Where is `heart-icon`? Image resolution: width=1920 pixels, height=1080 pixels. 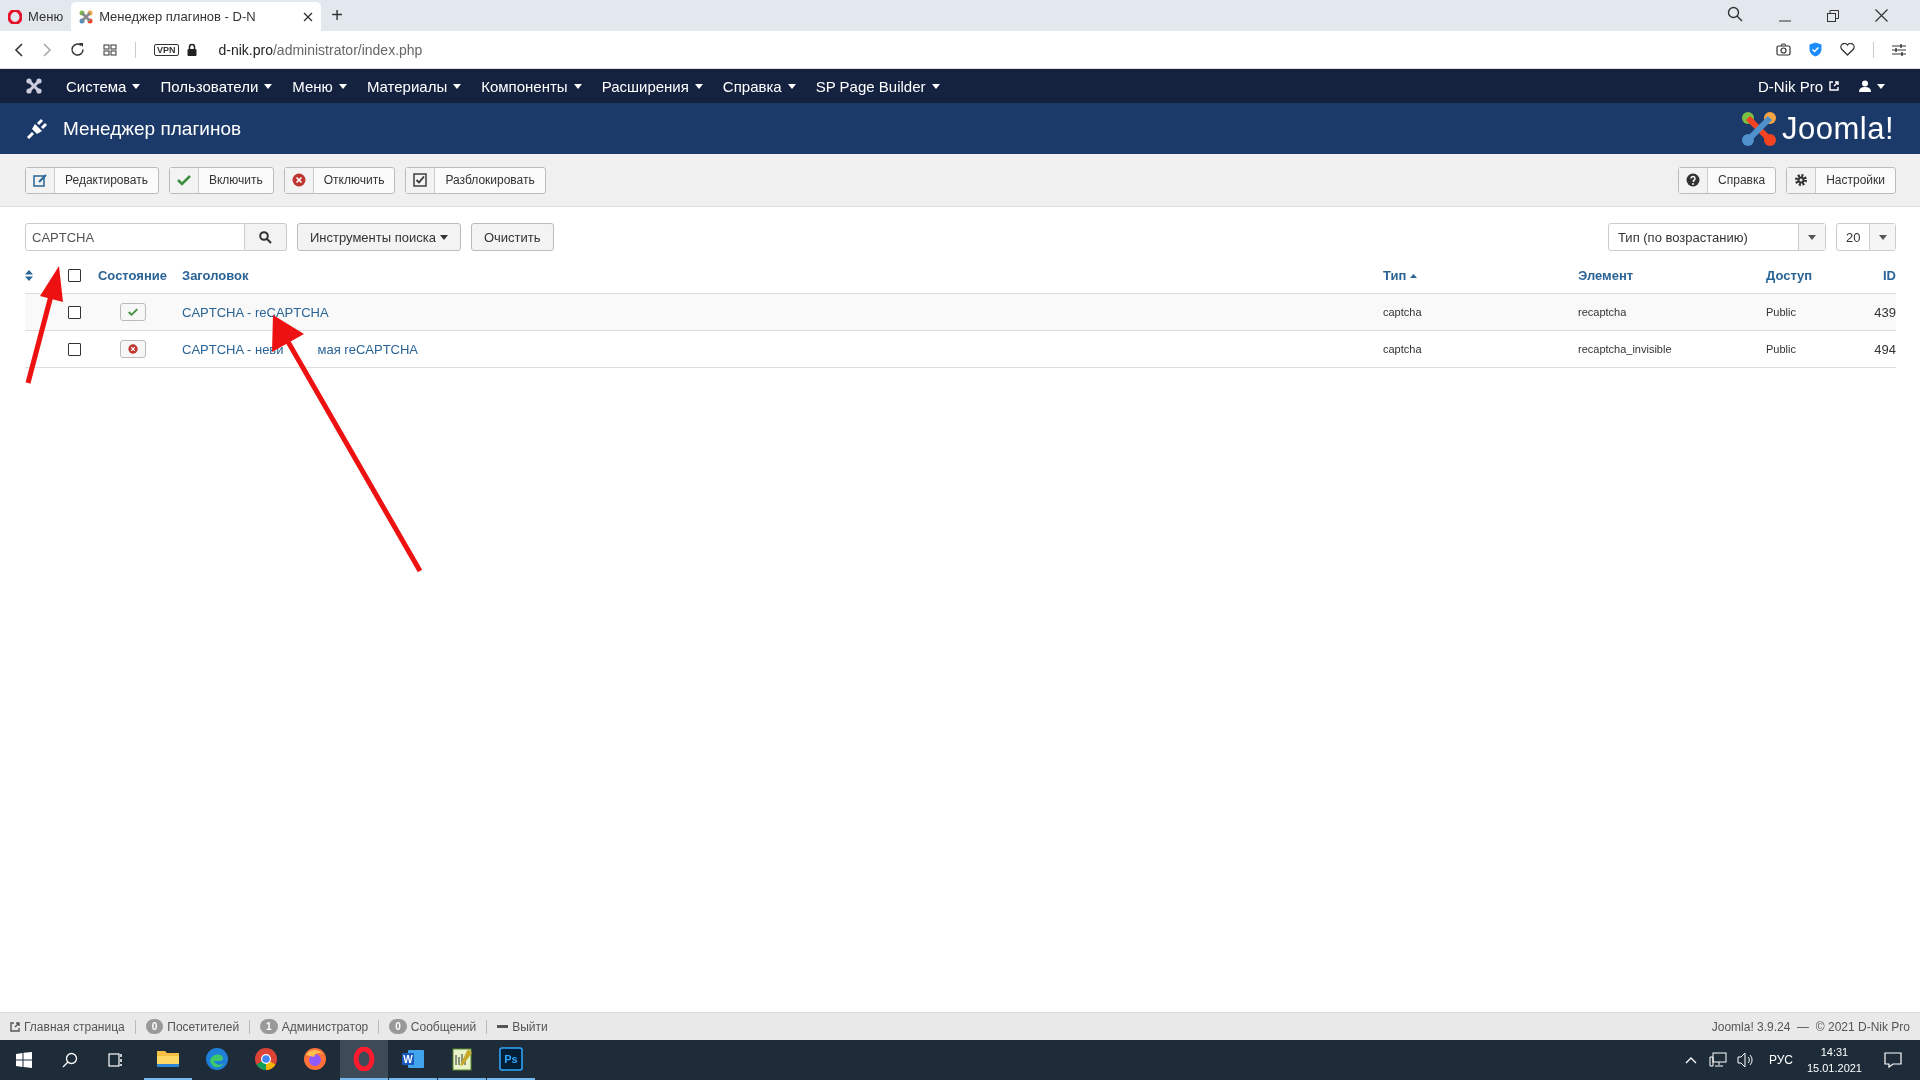 heart-icon is located at coordinates (1847, 49).